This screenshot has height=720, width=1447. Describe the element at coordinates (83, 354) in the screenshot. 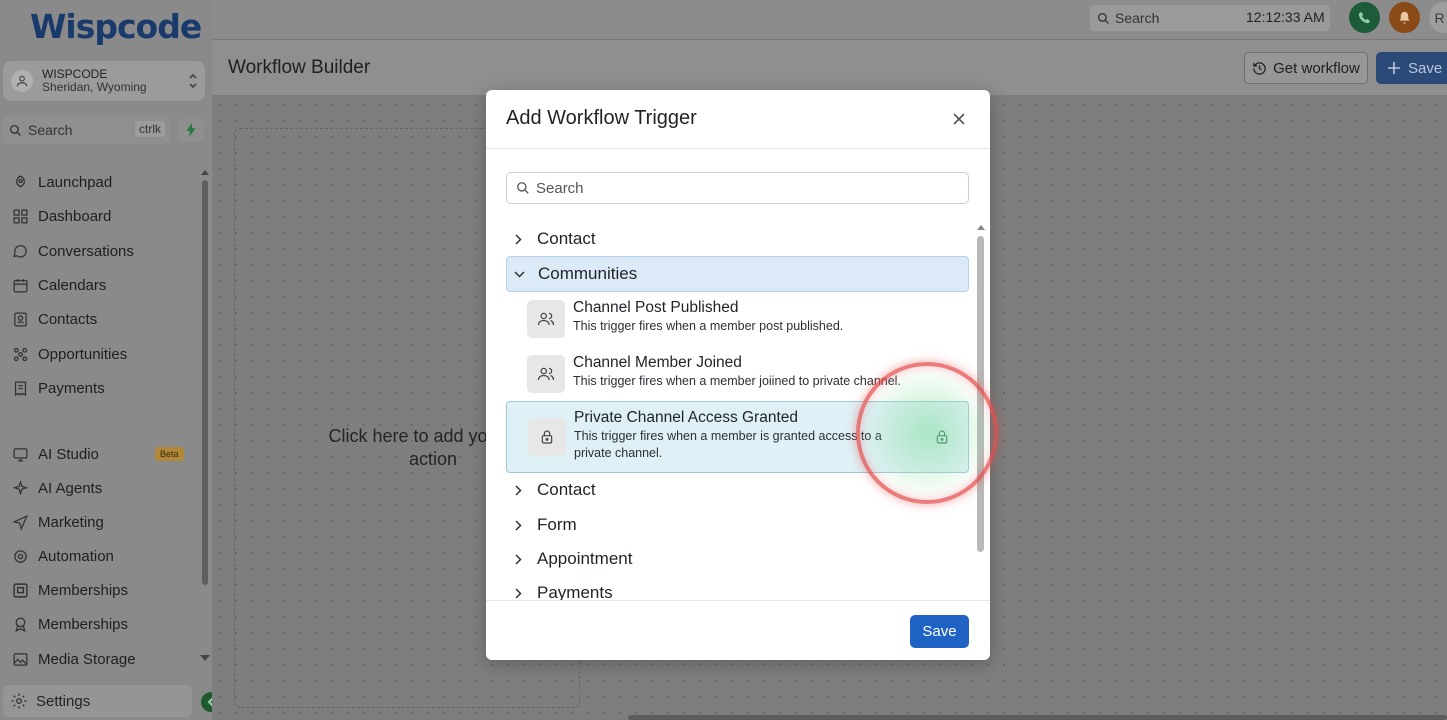

I see `sidebar-item-label: Opportunities` at that location.